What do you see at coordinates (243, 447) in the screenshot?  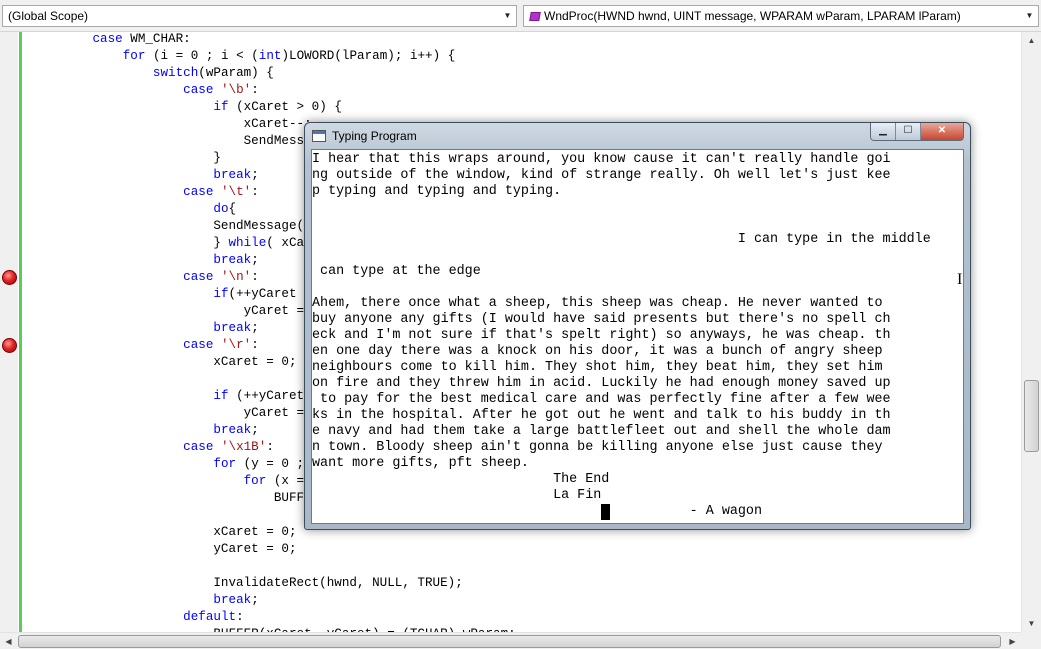 I see `code-string: '\x1B'` at bounding box center [243, 447].